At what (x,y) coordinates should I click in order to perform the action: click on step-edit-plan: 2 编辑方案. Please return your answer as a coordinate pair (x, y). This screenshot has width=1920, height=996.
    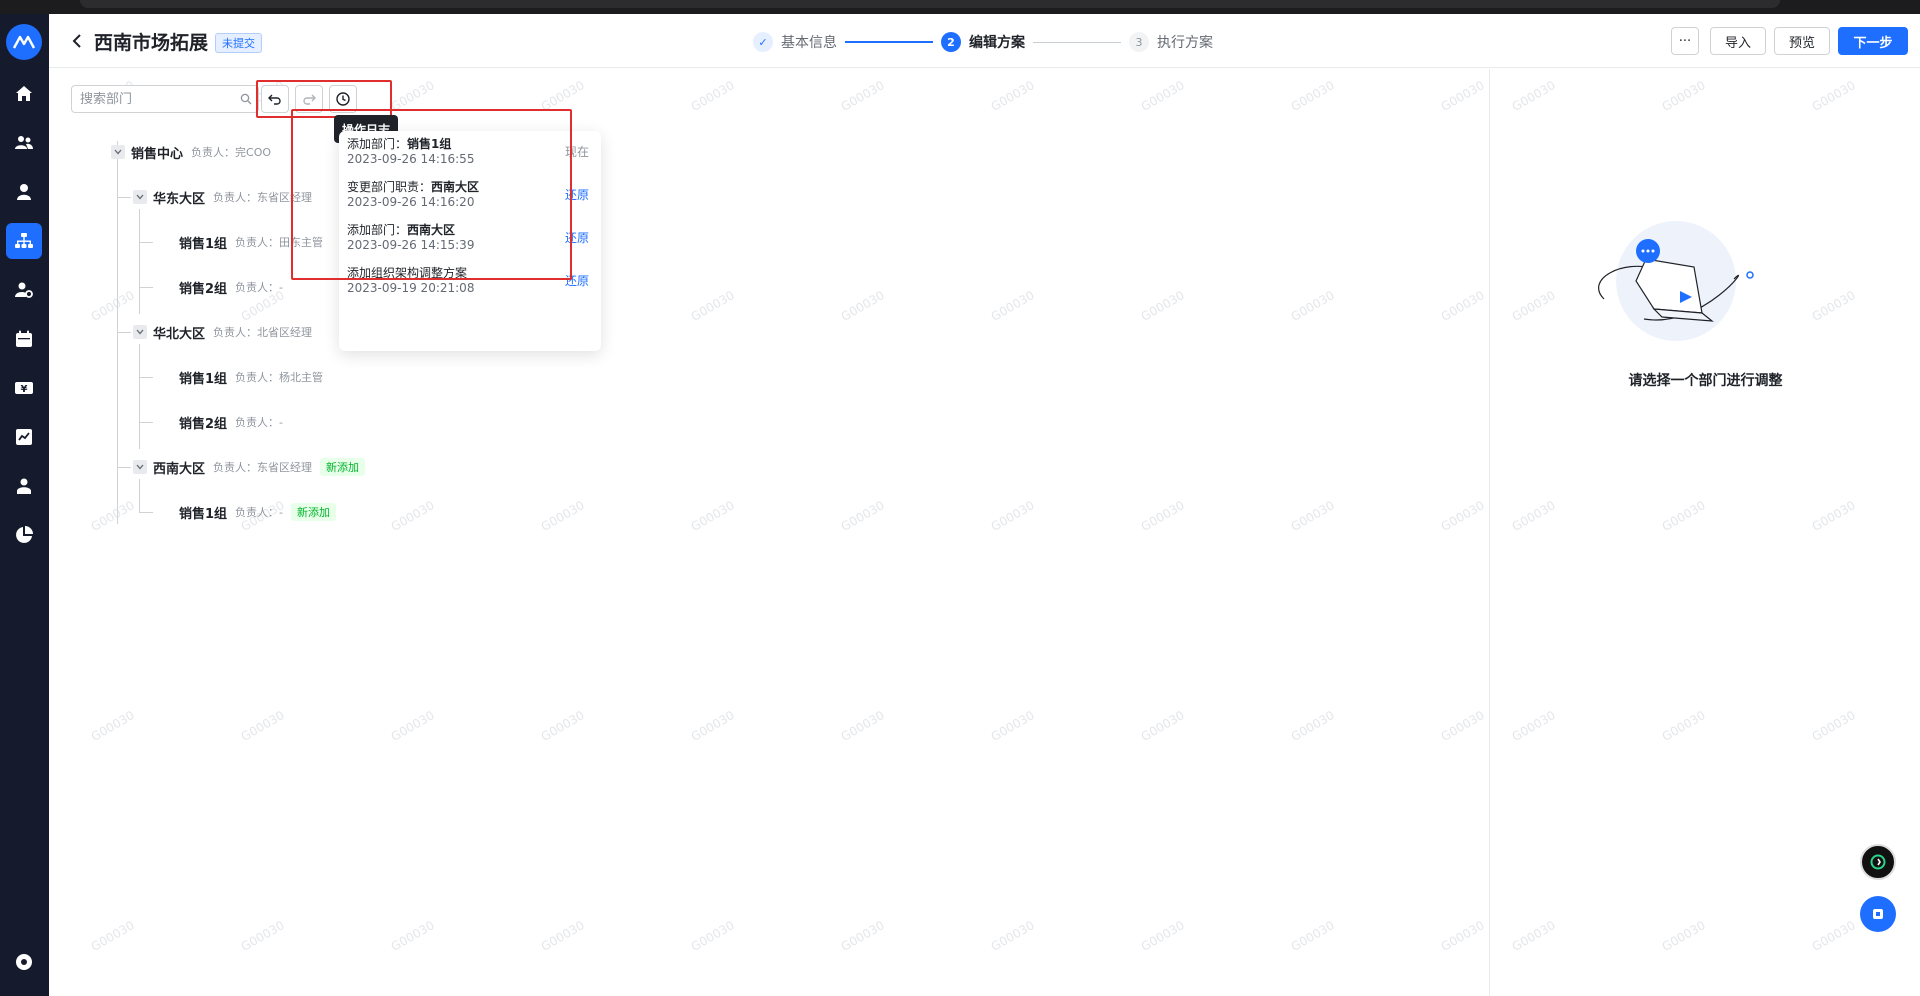
    Looking at the image, I should click on (983, 42).